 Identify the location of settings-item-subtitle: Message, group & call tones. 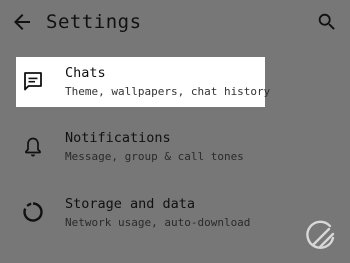
(154, 156).